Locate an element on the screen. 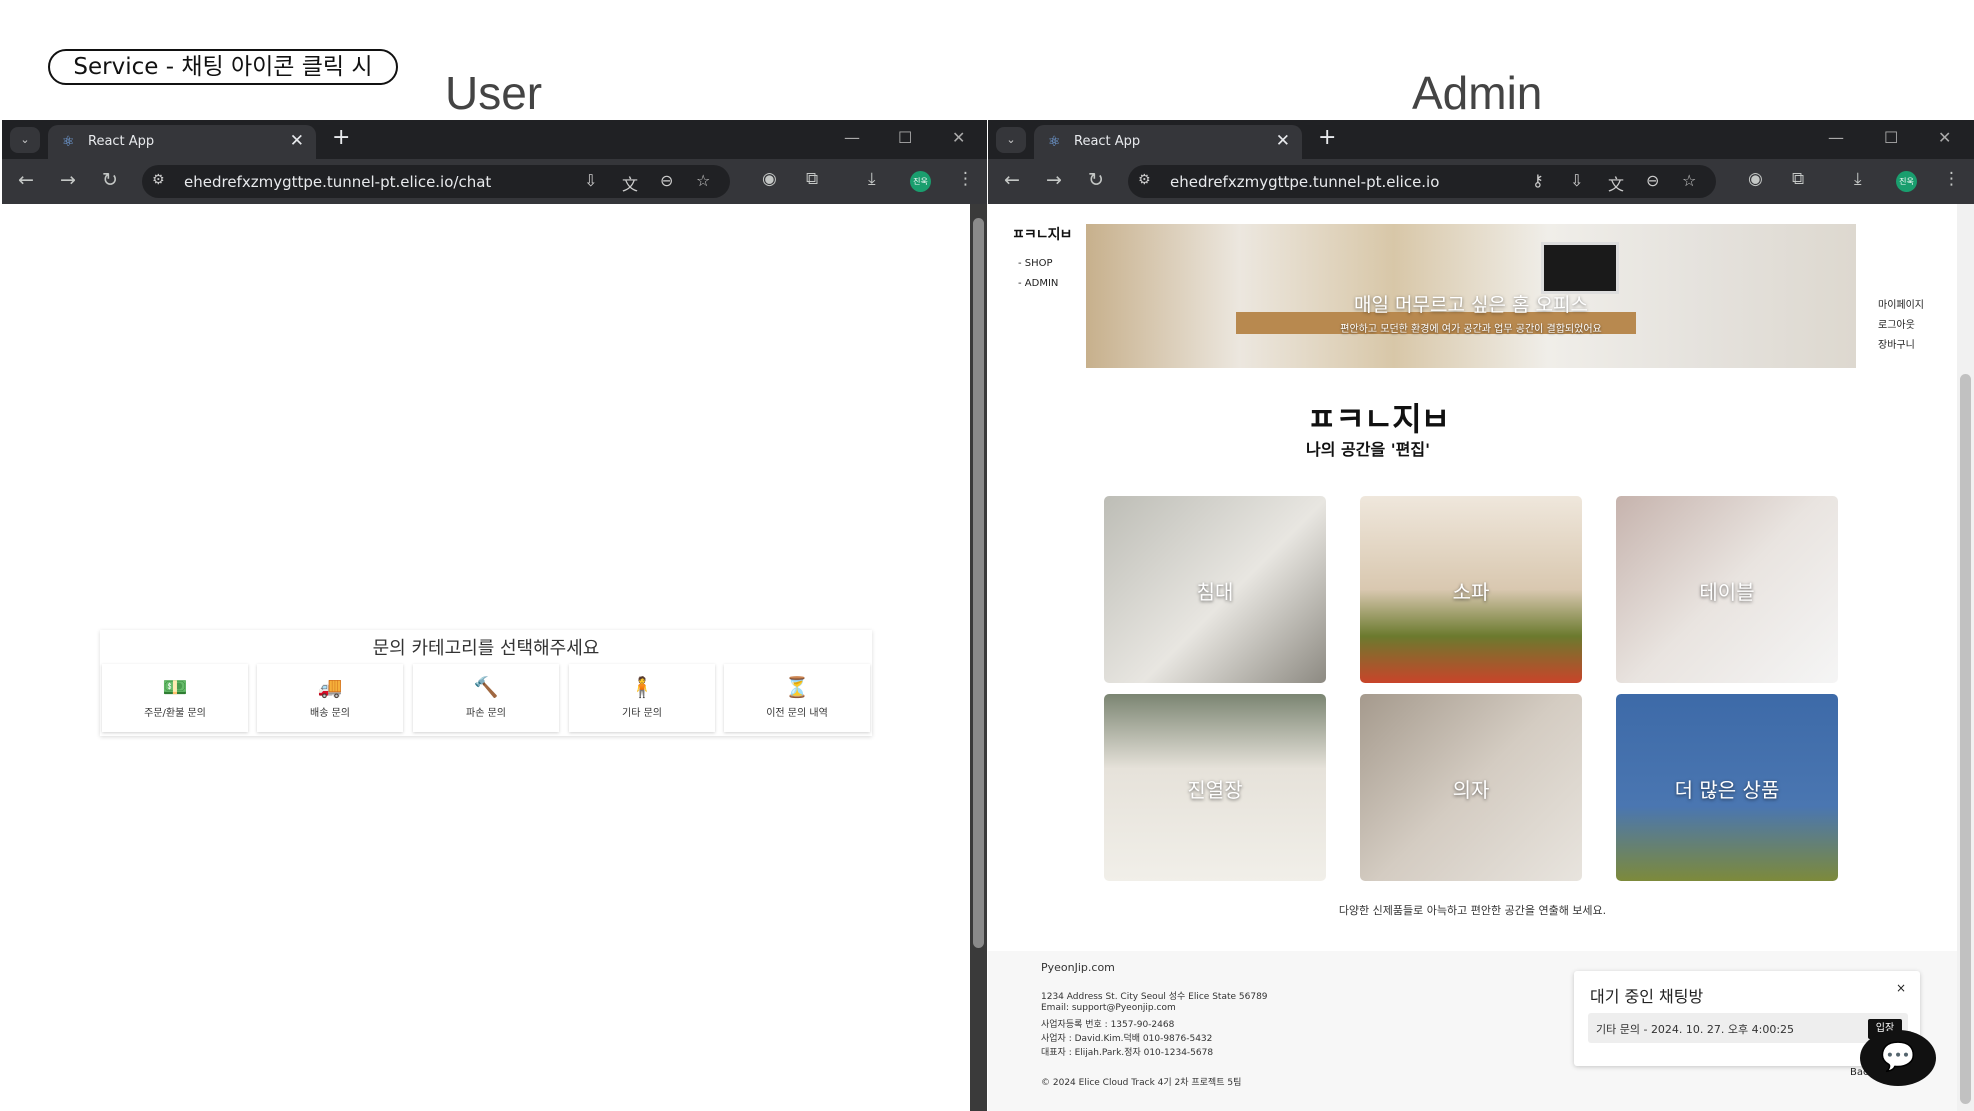 This screenshot has height=1111, width=1974. category-tile-more: 더 많은 상품 is located at coordinates (1727, 787).